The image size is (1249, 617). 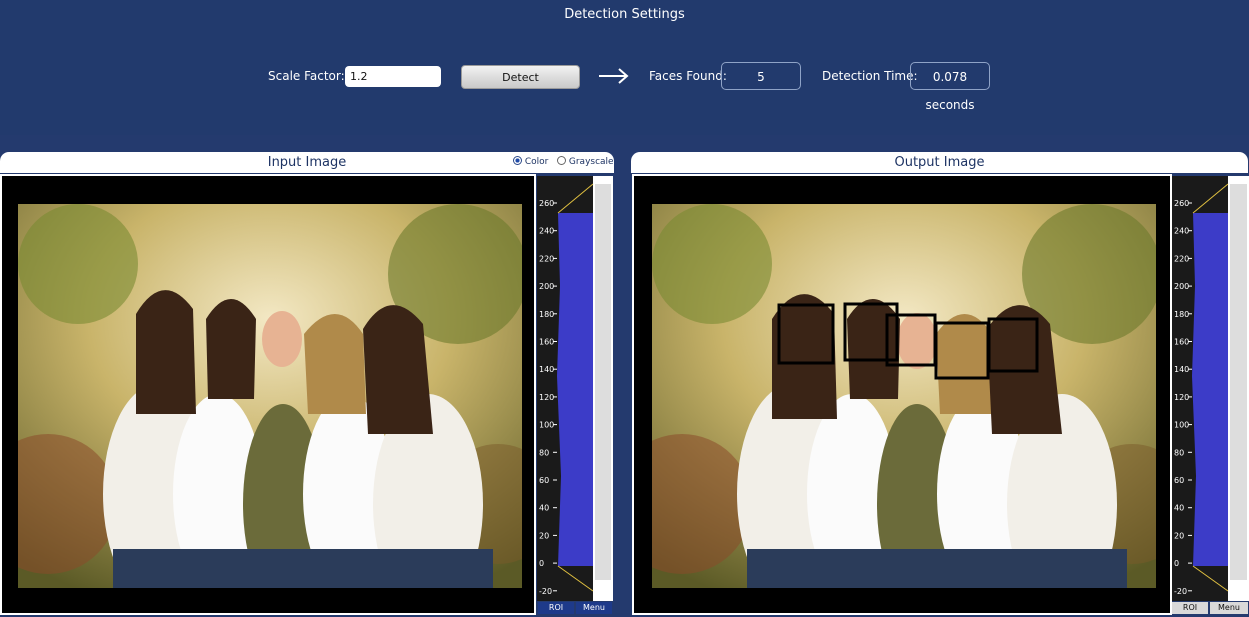 I want to click on grayscale-mode-radio: Grayscale, so click(x=585, y=162).